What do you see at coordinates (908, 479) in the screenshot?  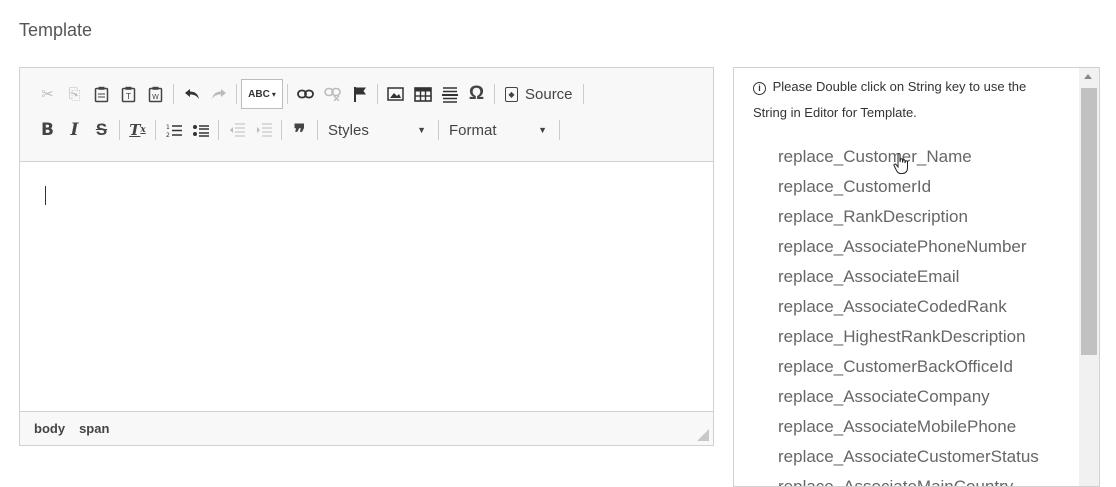 I see `string-key-item: replace_AssociateMainCountry` at bounding box center [908, 479].